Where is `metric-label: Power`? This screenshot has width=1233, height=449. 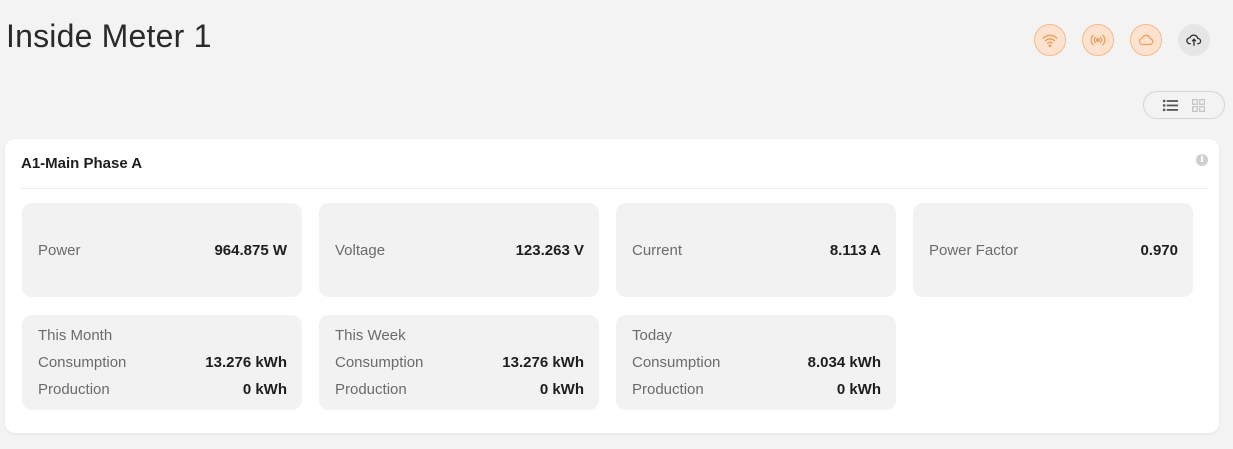
metric-label: Power is located at coordinates (59, 250).